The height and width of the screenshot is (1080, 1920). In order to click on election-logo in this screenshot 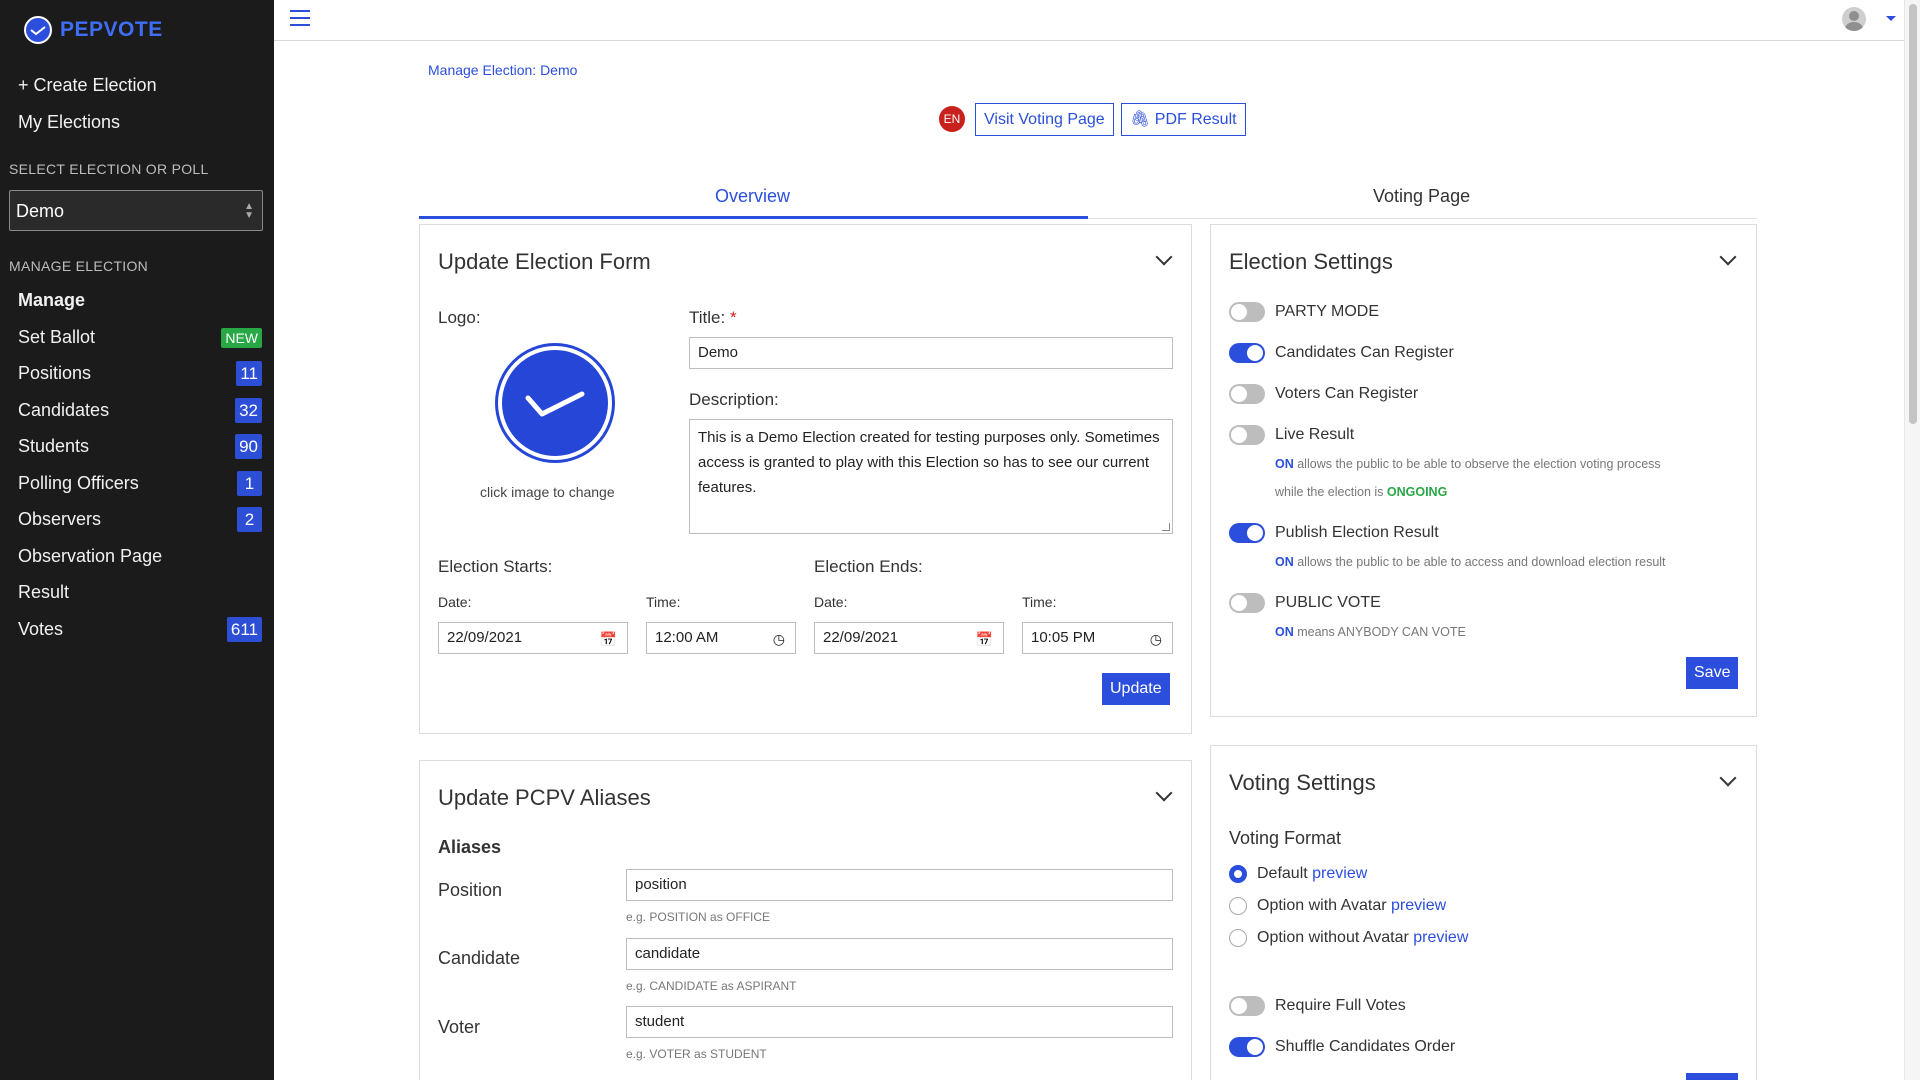, I will do `click(555, 403)`.